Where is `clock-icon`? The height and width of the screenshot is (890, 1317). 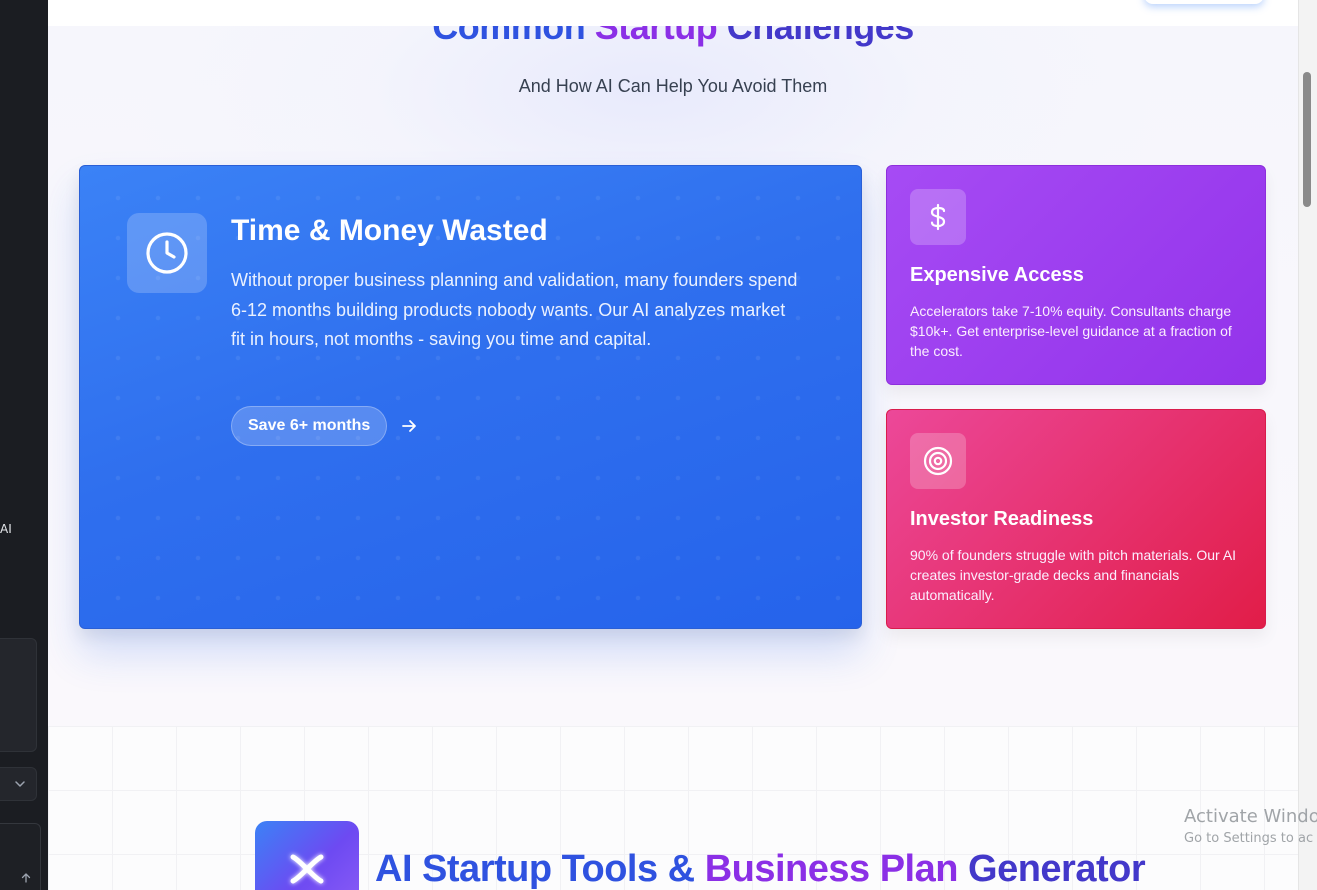
clock-icon is located at coordinates (167, 253).